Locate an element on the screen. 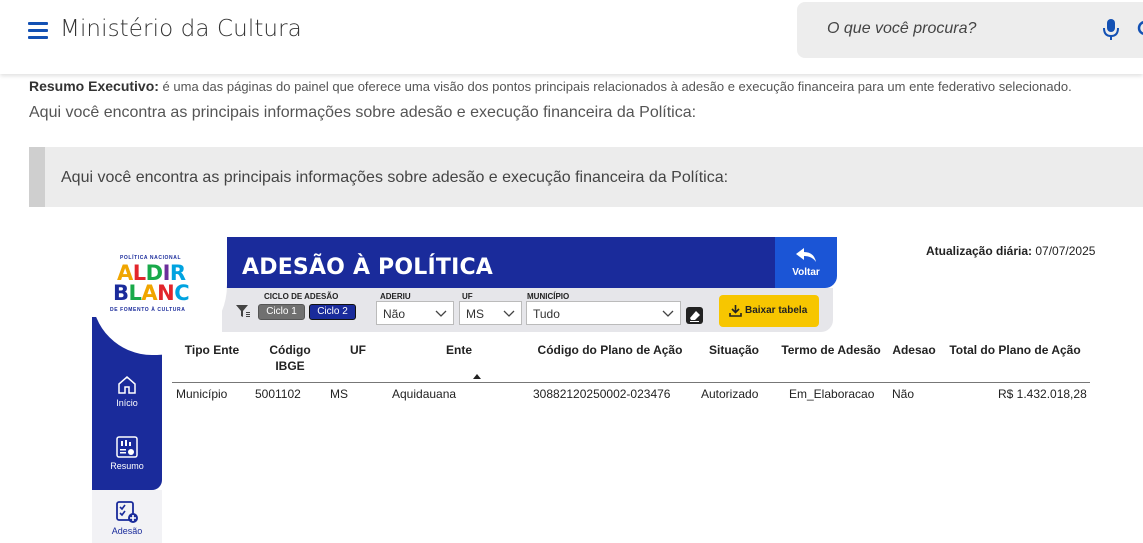 This screenshot has width=1143, height=543. download-table-button: Baixar tabela is located at coordinates (769, 311).